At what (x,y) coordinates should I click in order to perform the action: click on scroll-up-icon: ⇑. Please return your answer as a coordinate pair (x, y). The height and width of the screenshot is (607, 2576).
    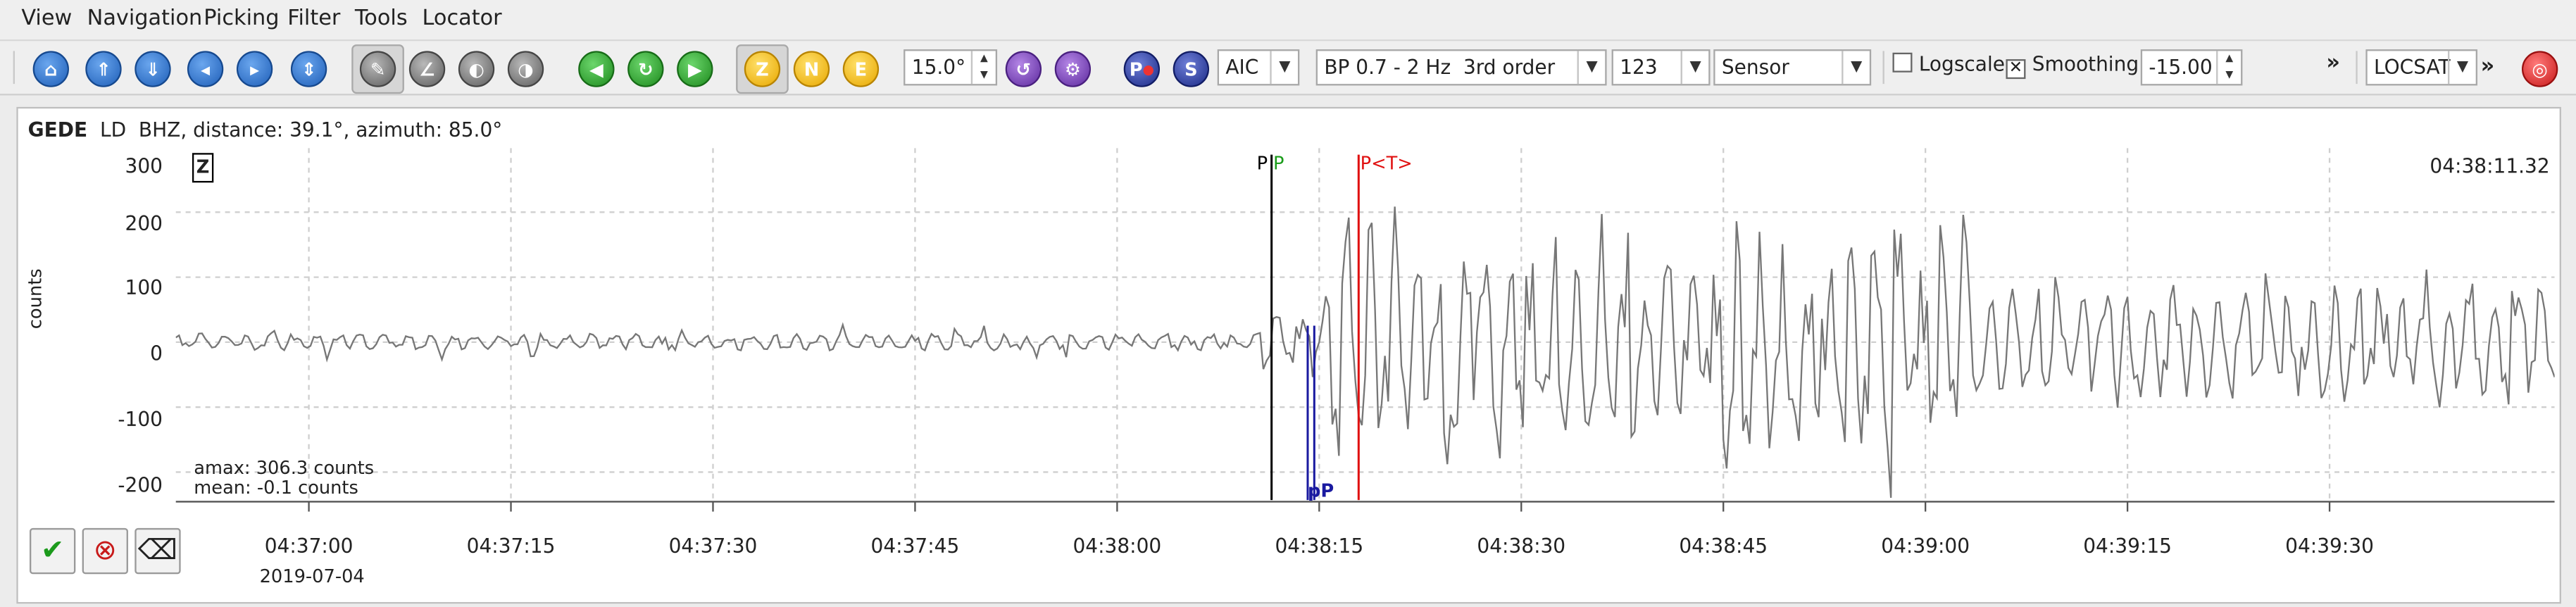
    Looking at the image, I should click on (103, 69).